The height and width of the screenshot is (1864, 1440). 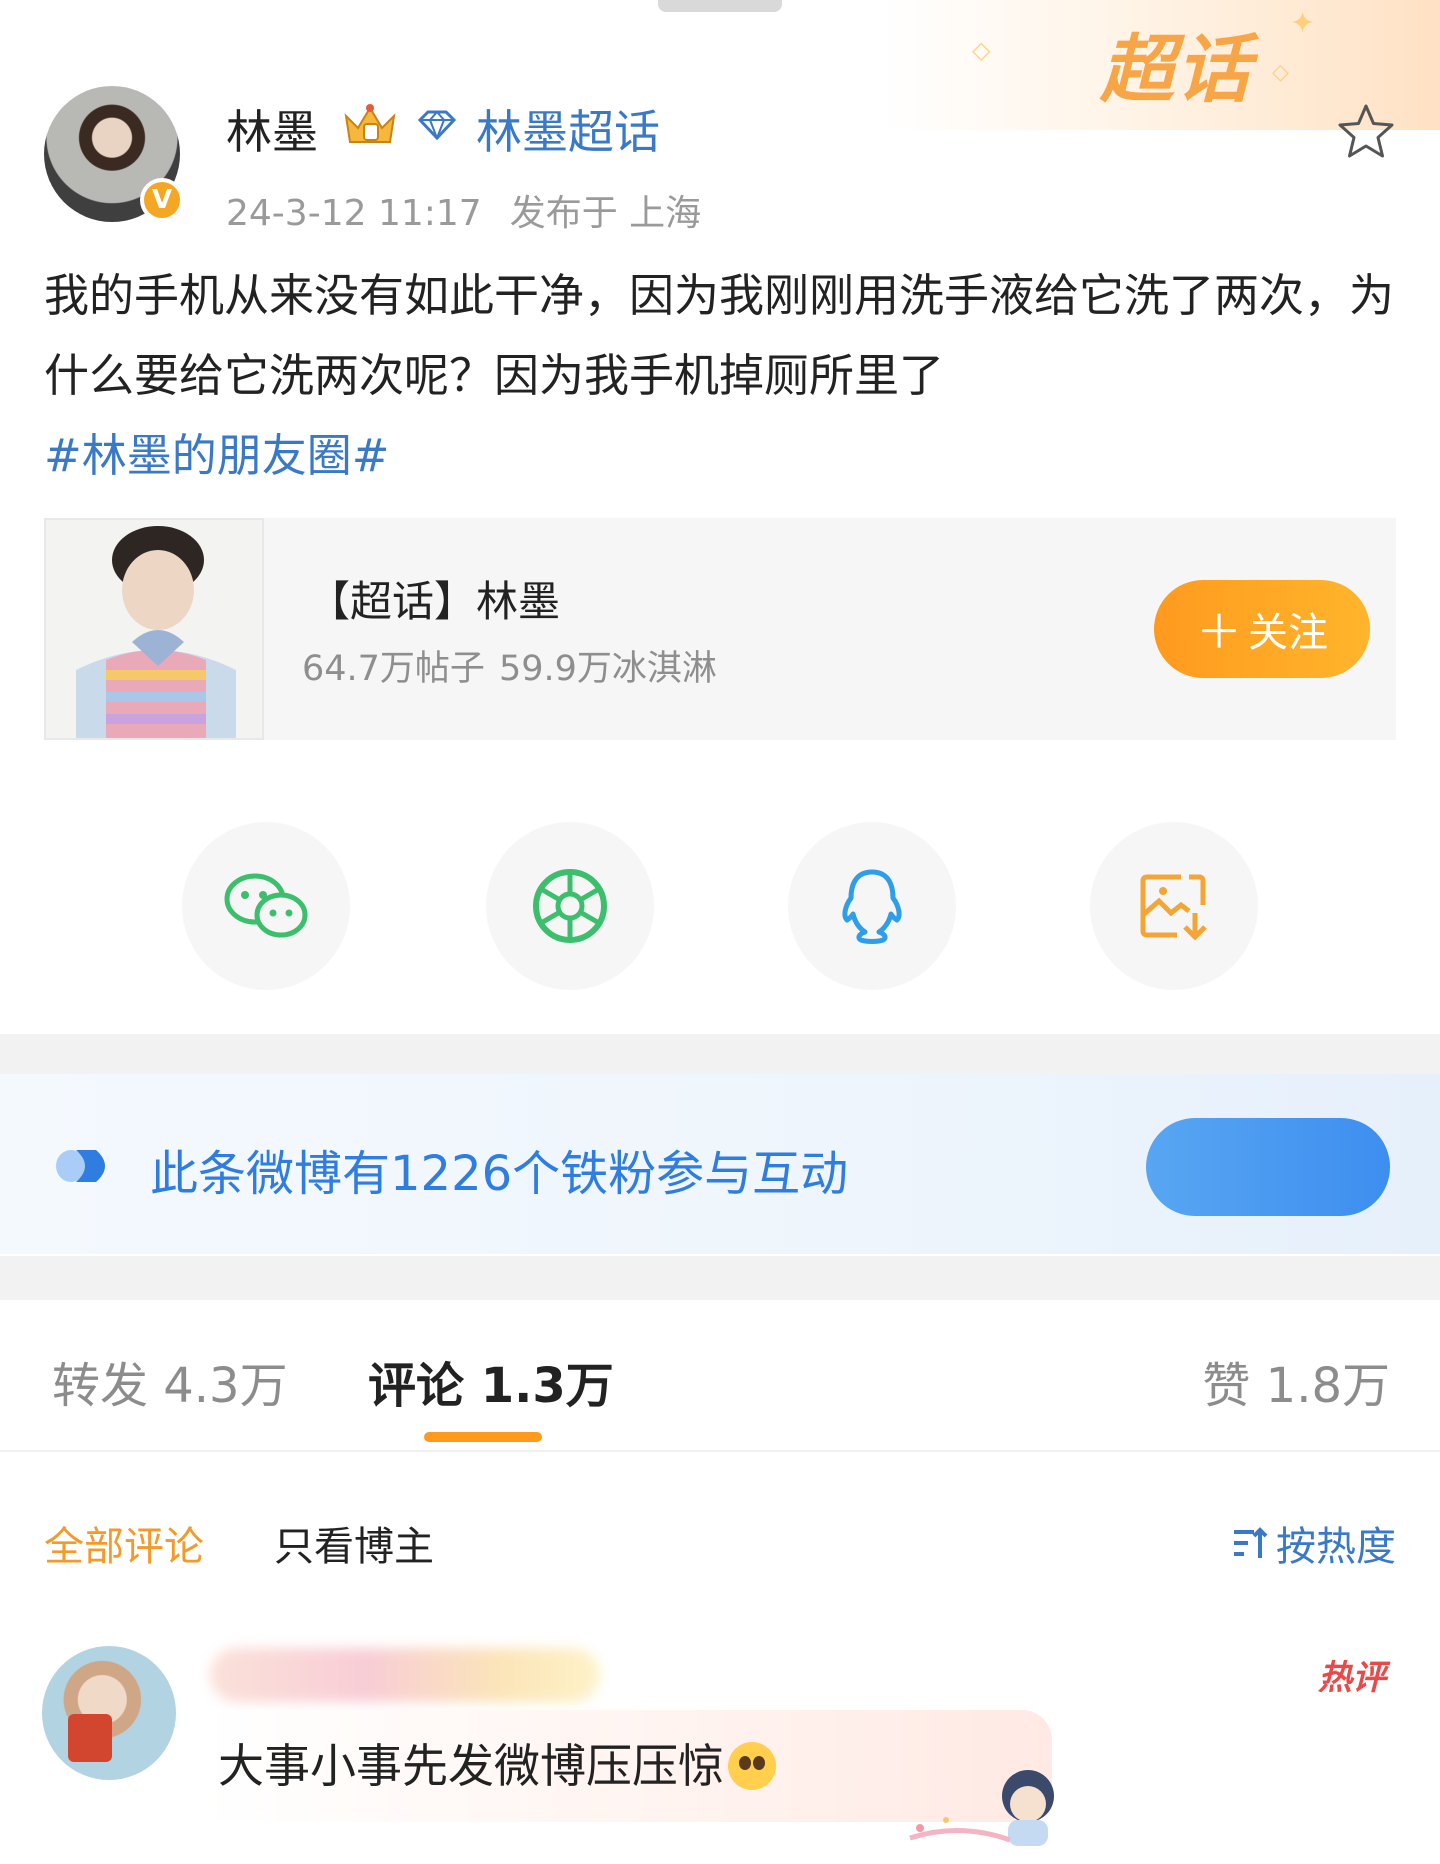 I want to click on shocked-emoji-icon, so click(x=752, y=1766).